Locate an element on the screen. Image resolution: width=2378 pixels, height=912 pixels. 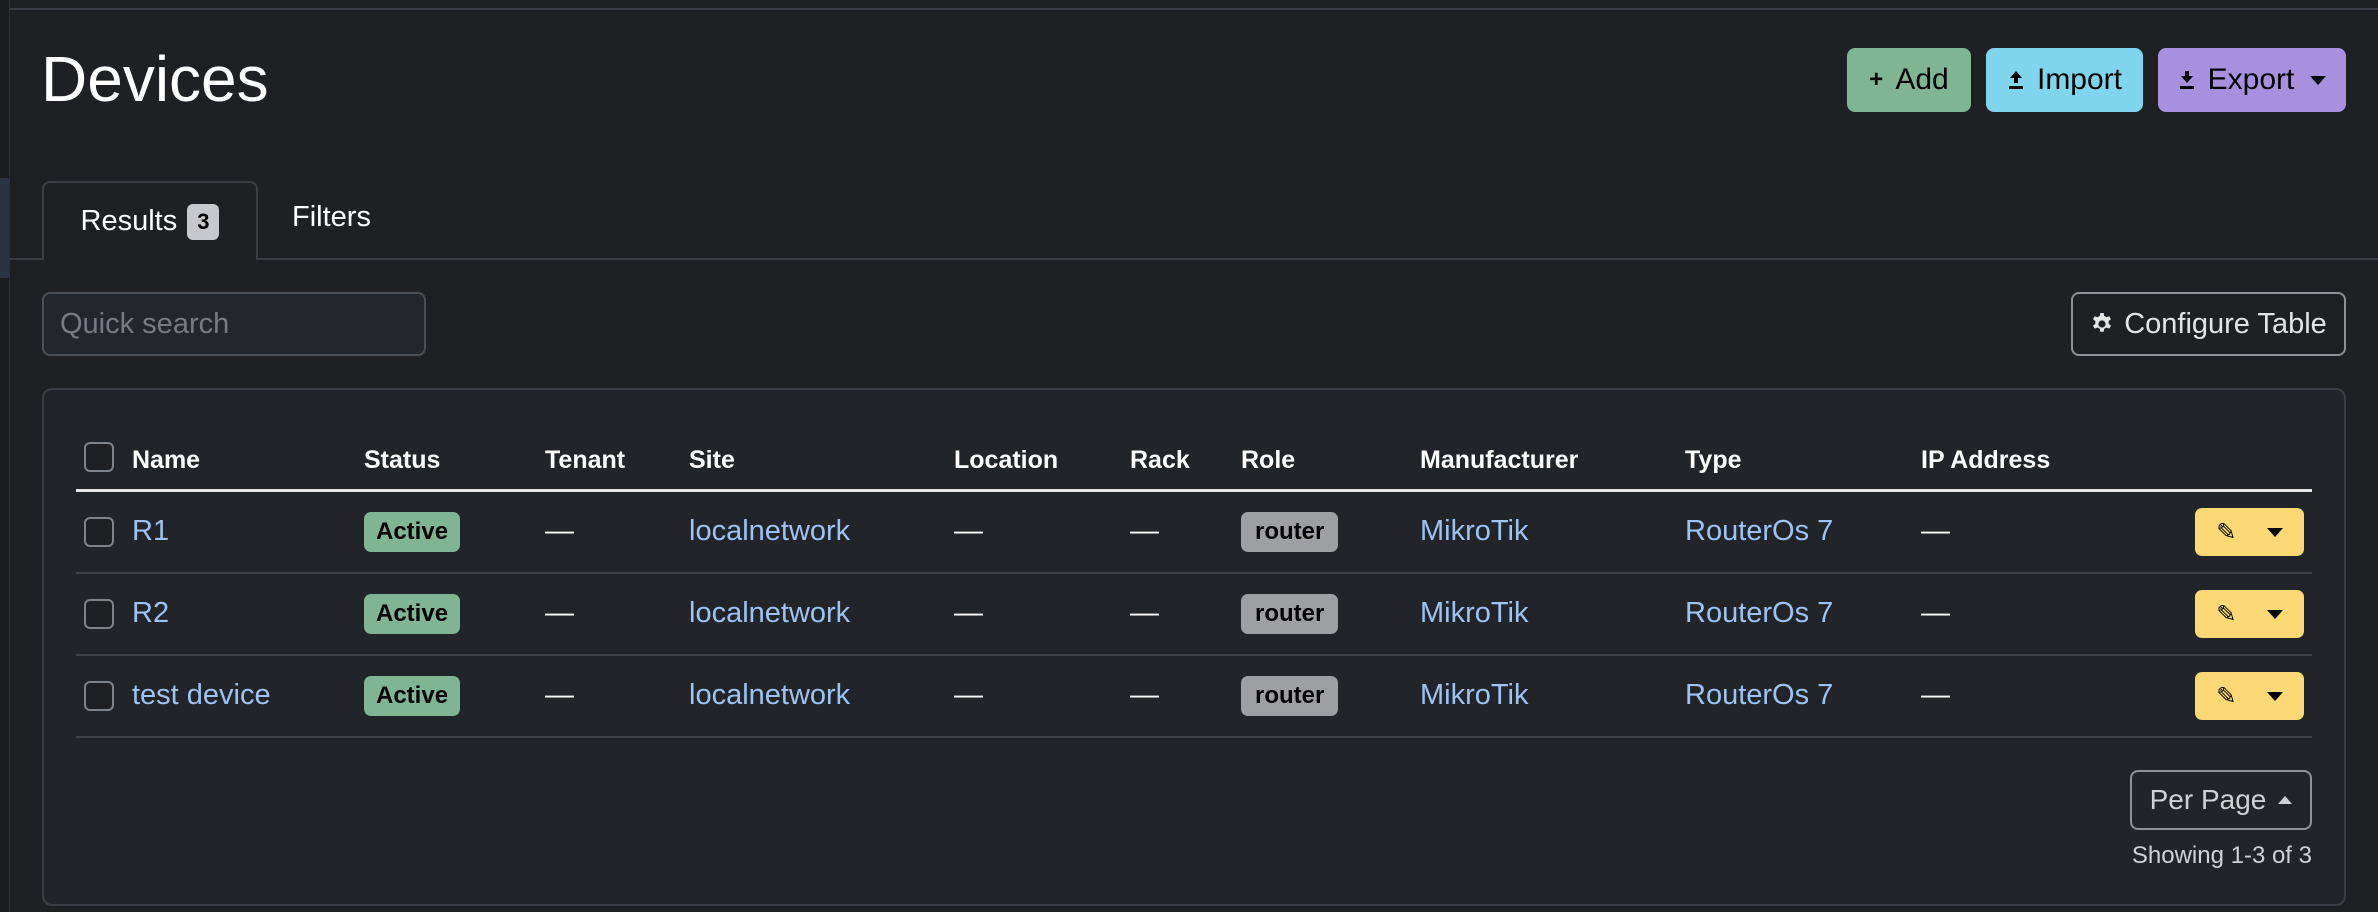
tab-divider is located at coordinates (1193, 259).